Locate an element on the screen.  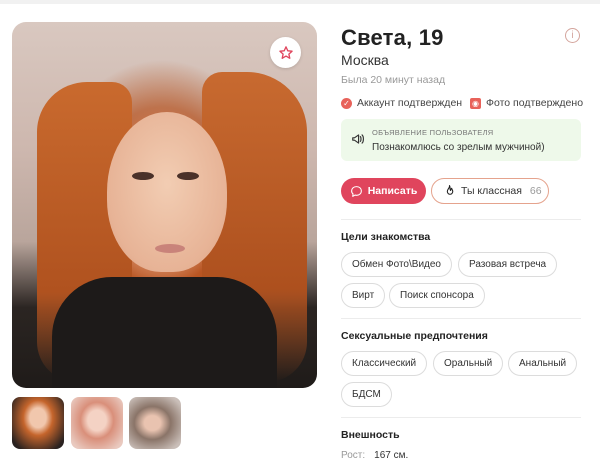
megaphone-icon is located at coordinates (358, 139).